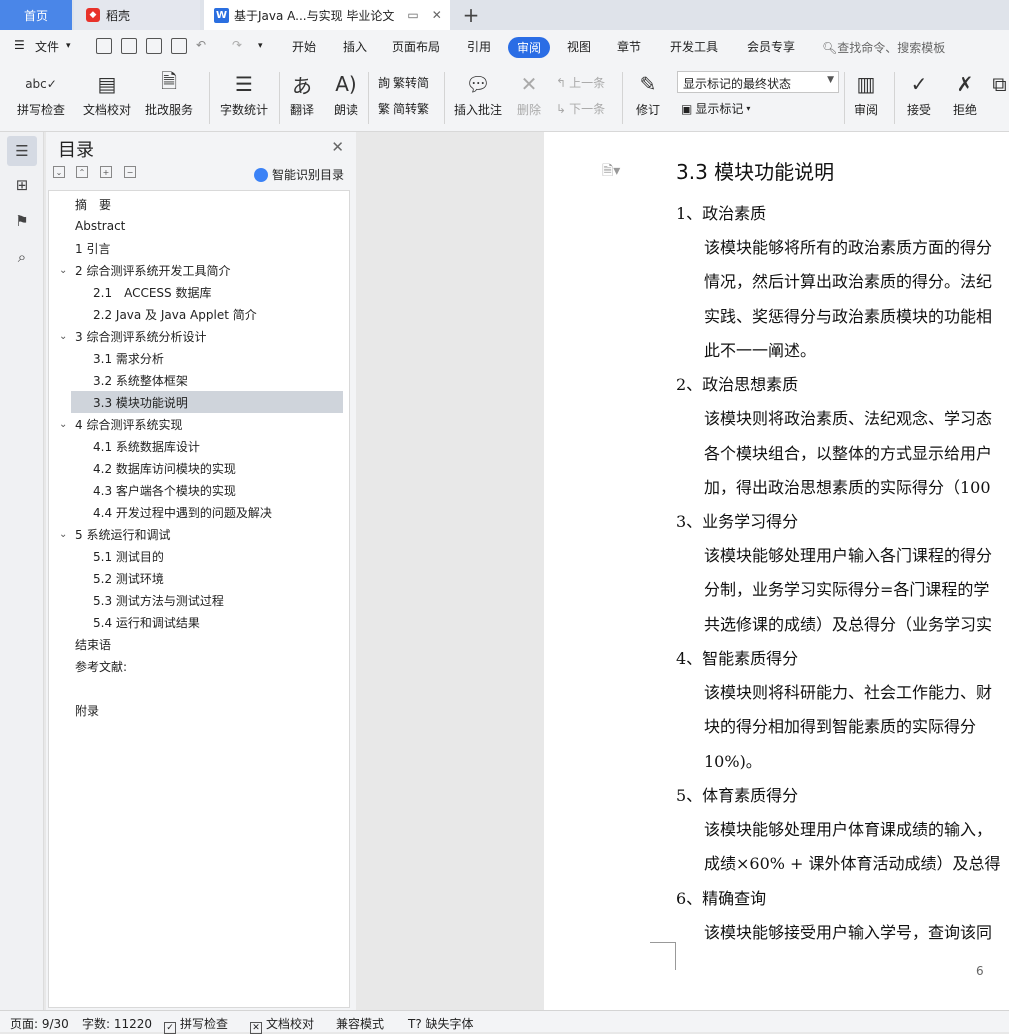 This screenshot has width=1009, height=1034. I want to click on review-service-button: 🗎 批改服务, so click(169, 93).